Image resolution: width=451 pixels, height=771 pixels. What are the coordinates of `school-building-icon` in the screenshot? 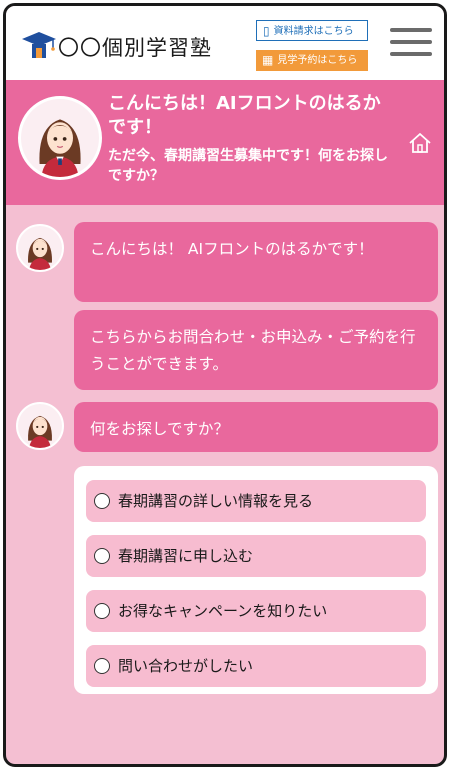 It's located at (39, 45).